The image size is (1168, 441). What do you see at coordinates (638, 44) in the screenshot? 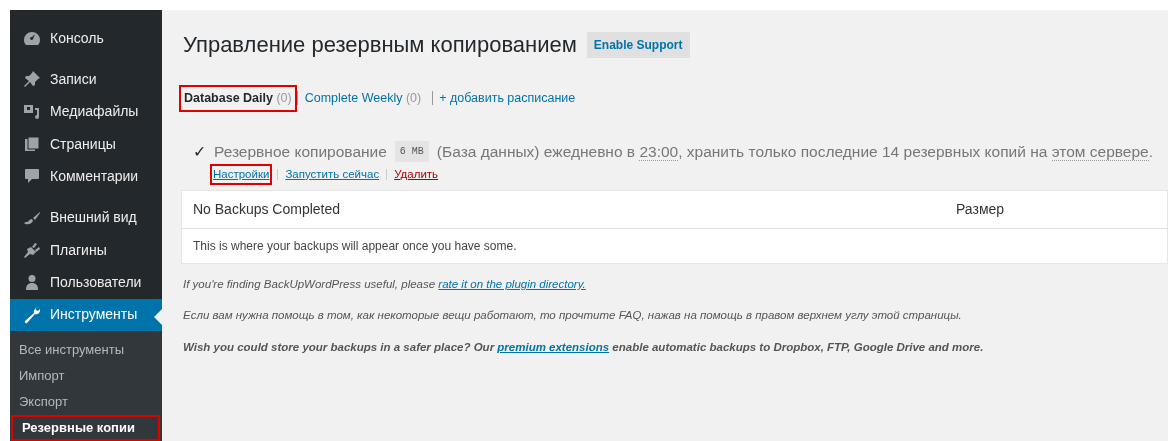
I see `enable-support-button: Enable Support` at bounding box center [638, 44].